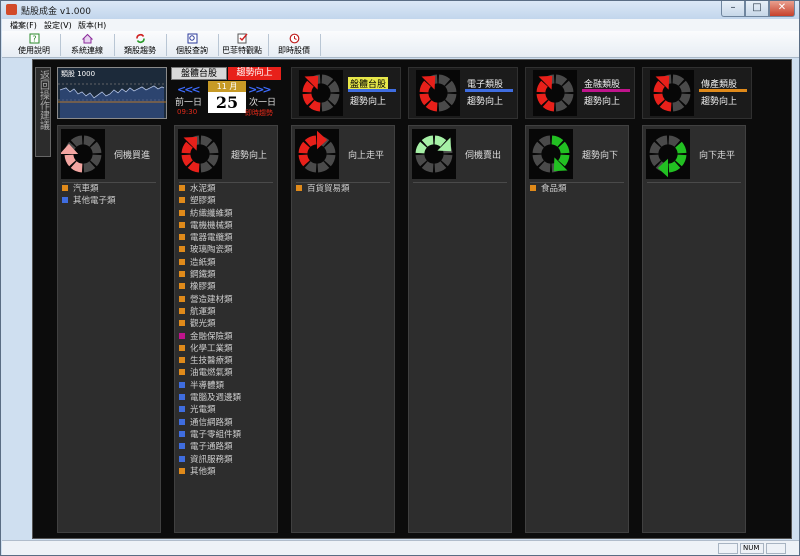 The image size is (800, 556). I want to click on sector-item: 光電類, so click(228, 410).